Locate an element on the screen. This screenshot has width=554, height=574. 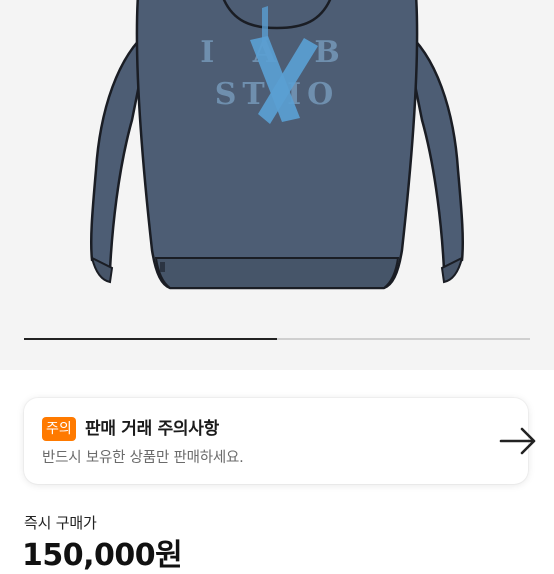
buy-now-price-label: 즉시 구매가 is located at coordinates (60, 523).